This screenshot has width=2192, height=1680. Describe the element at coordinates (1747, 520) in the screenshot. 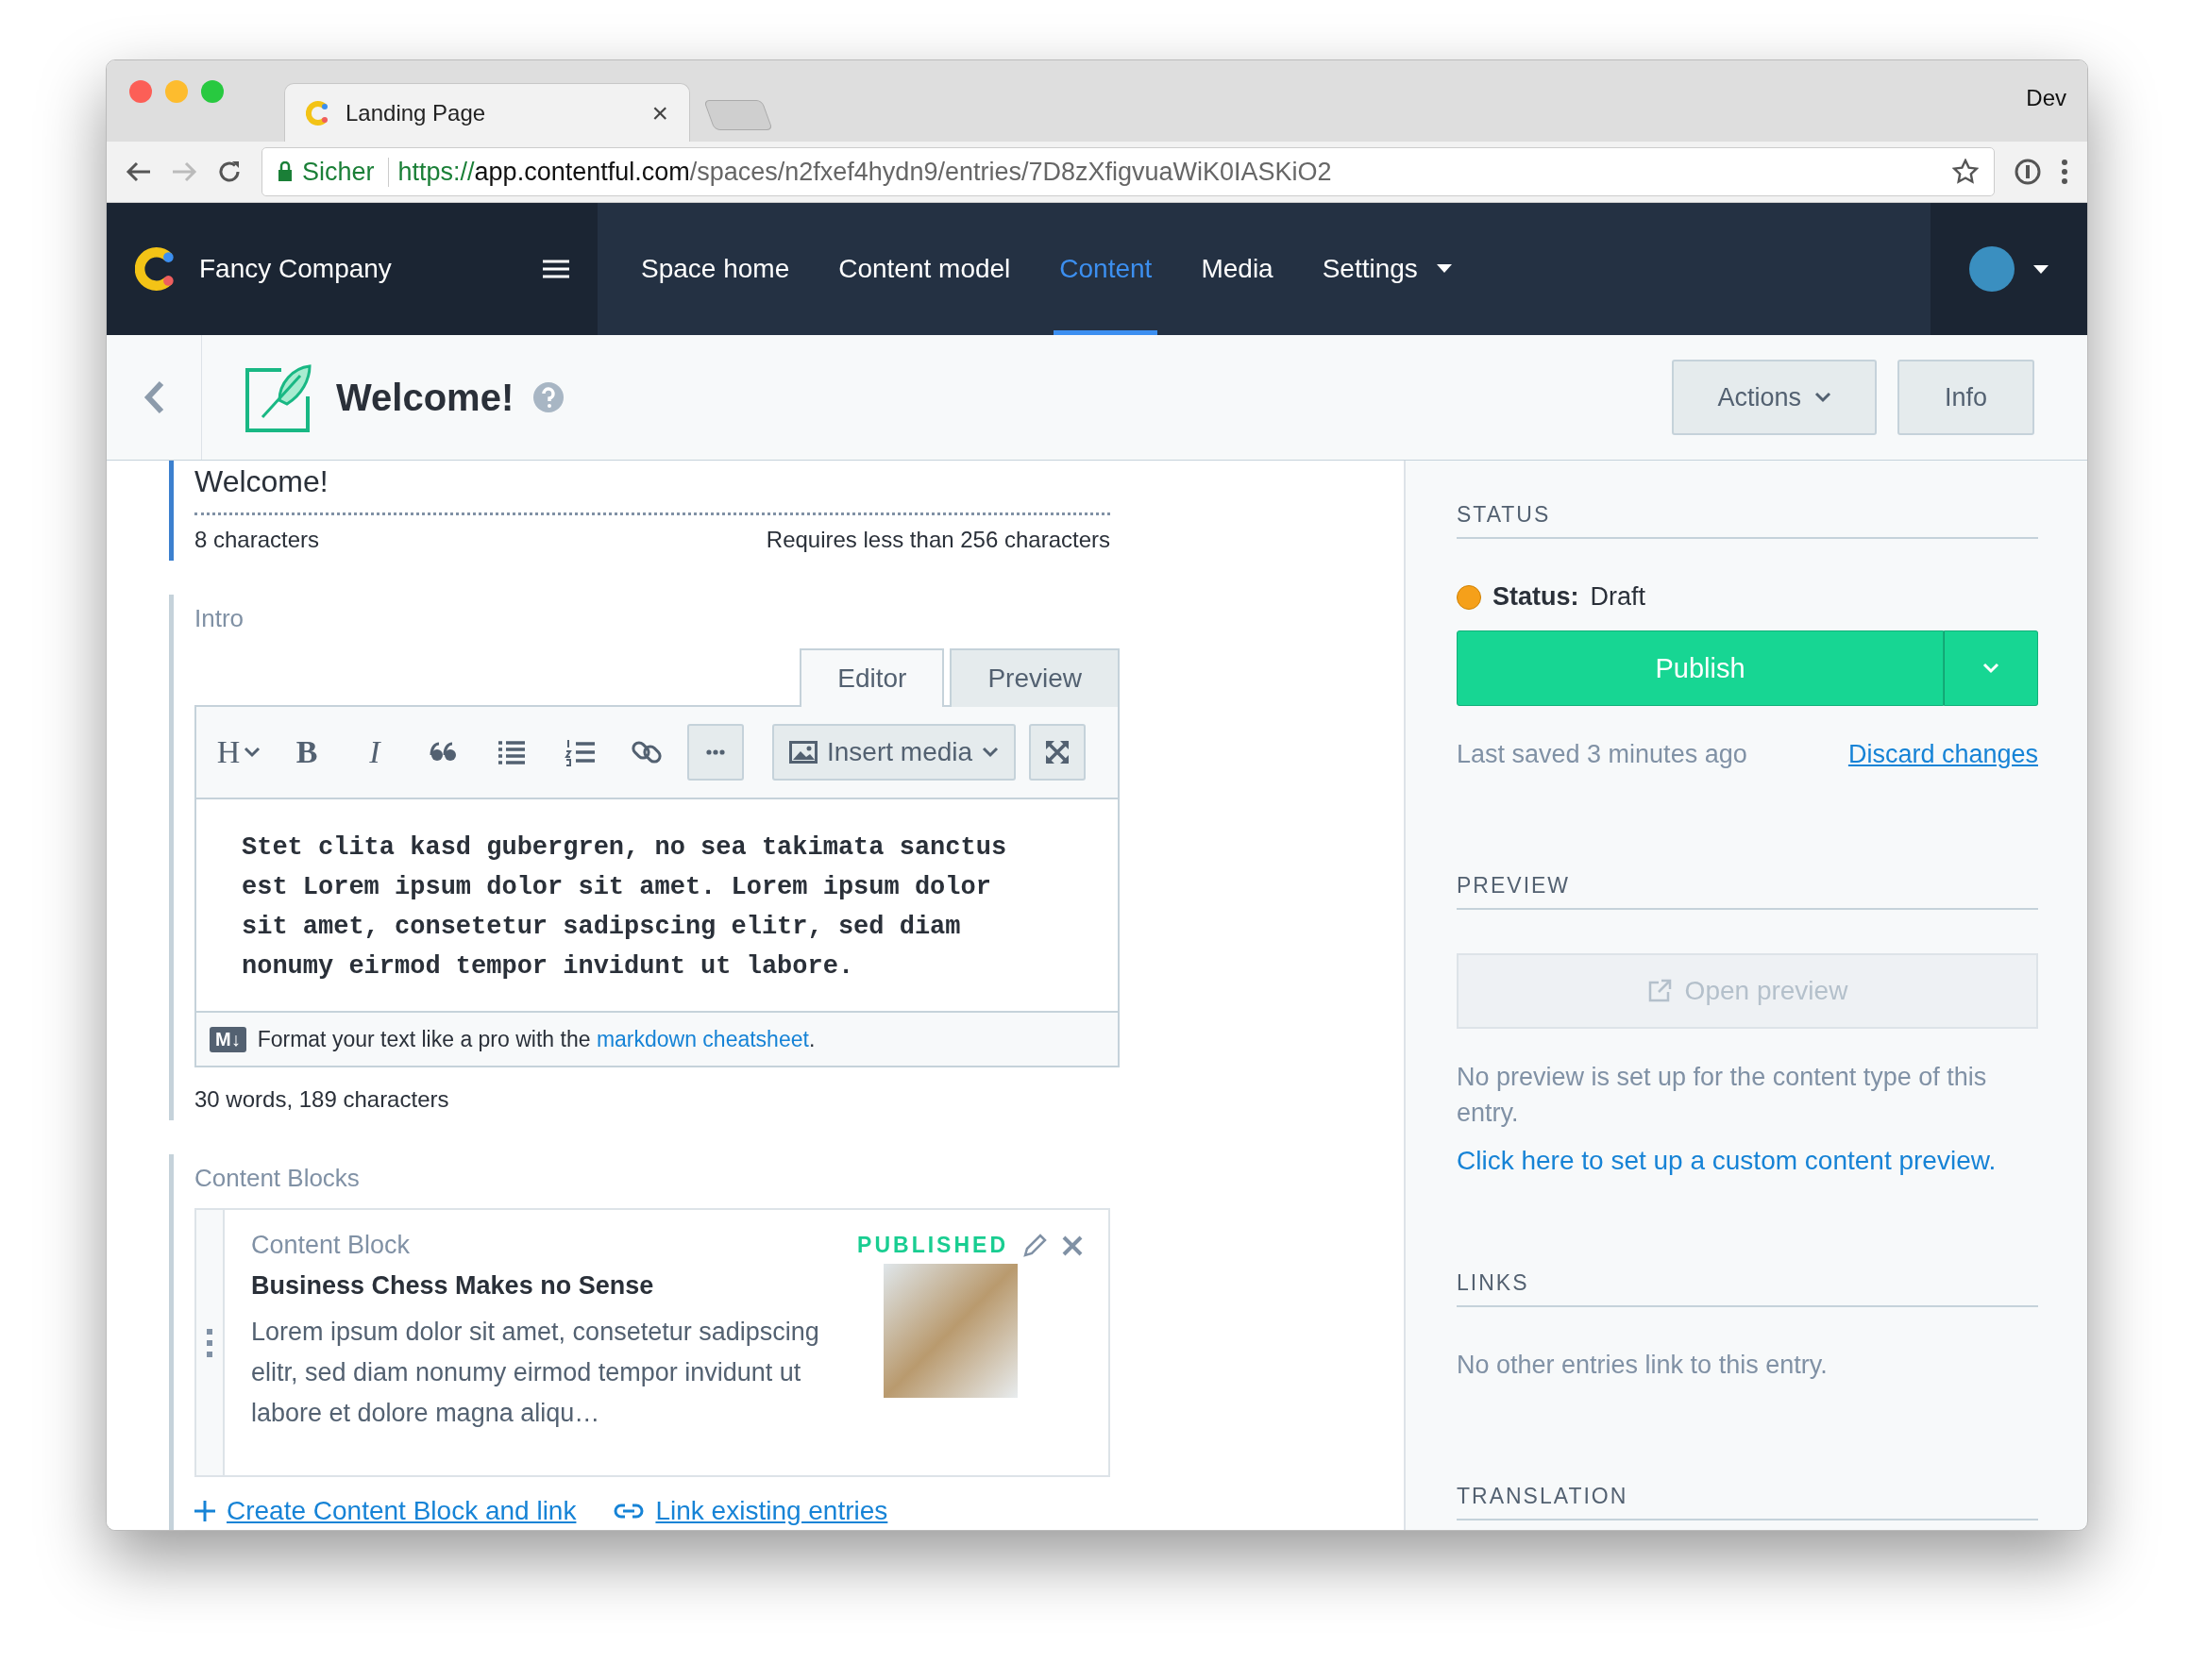

I see `section-heading: STATUS` at that location.